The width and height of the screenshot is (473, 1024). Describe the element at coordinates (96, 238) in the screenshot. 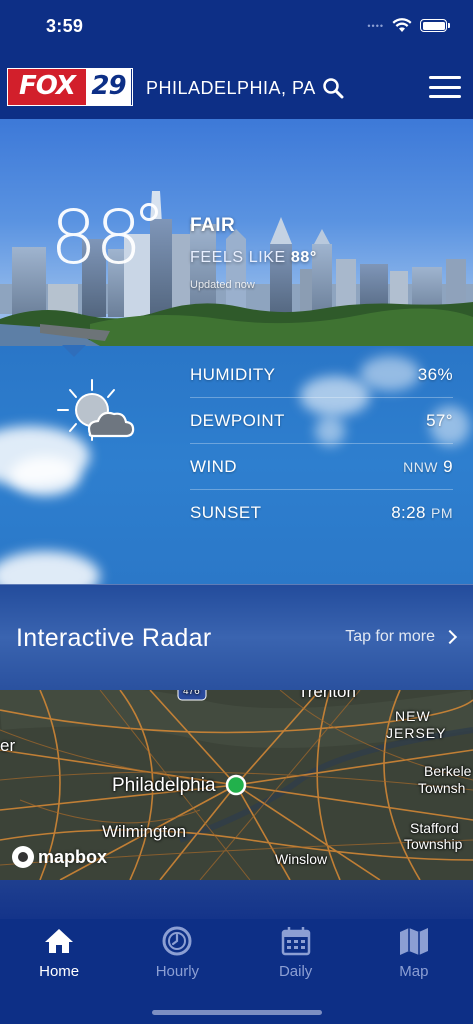

I see `current-temperature: 88` at that location.